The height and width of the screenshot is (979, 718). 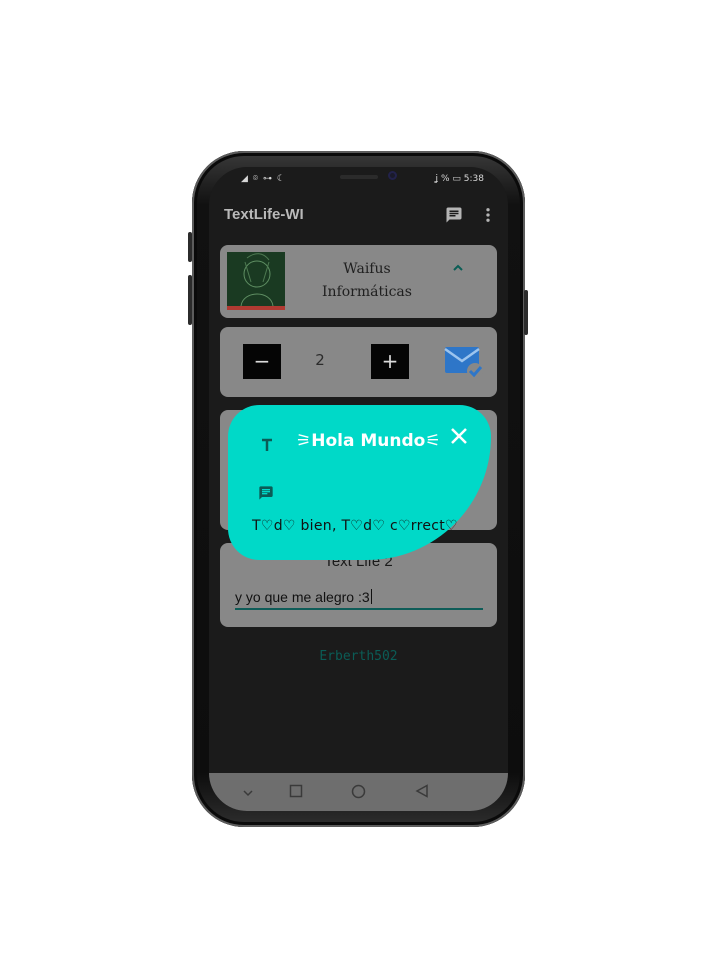 I want to click on profile-name: Waifus Informáticas, so click(x=367, y=280).